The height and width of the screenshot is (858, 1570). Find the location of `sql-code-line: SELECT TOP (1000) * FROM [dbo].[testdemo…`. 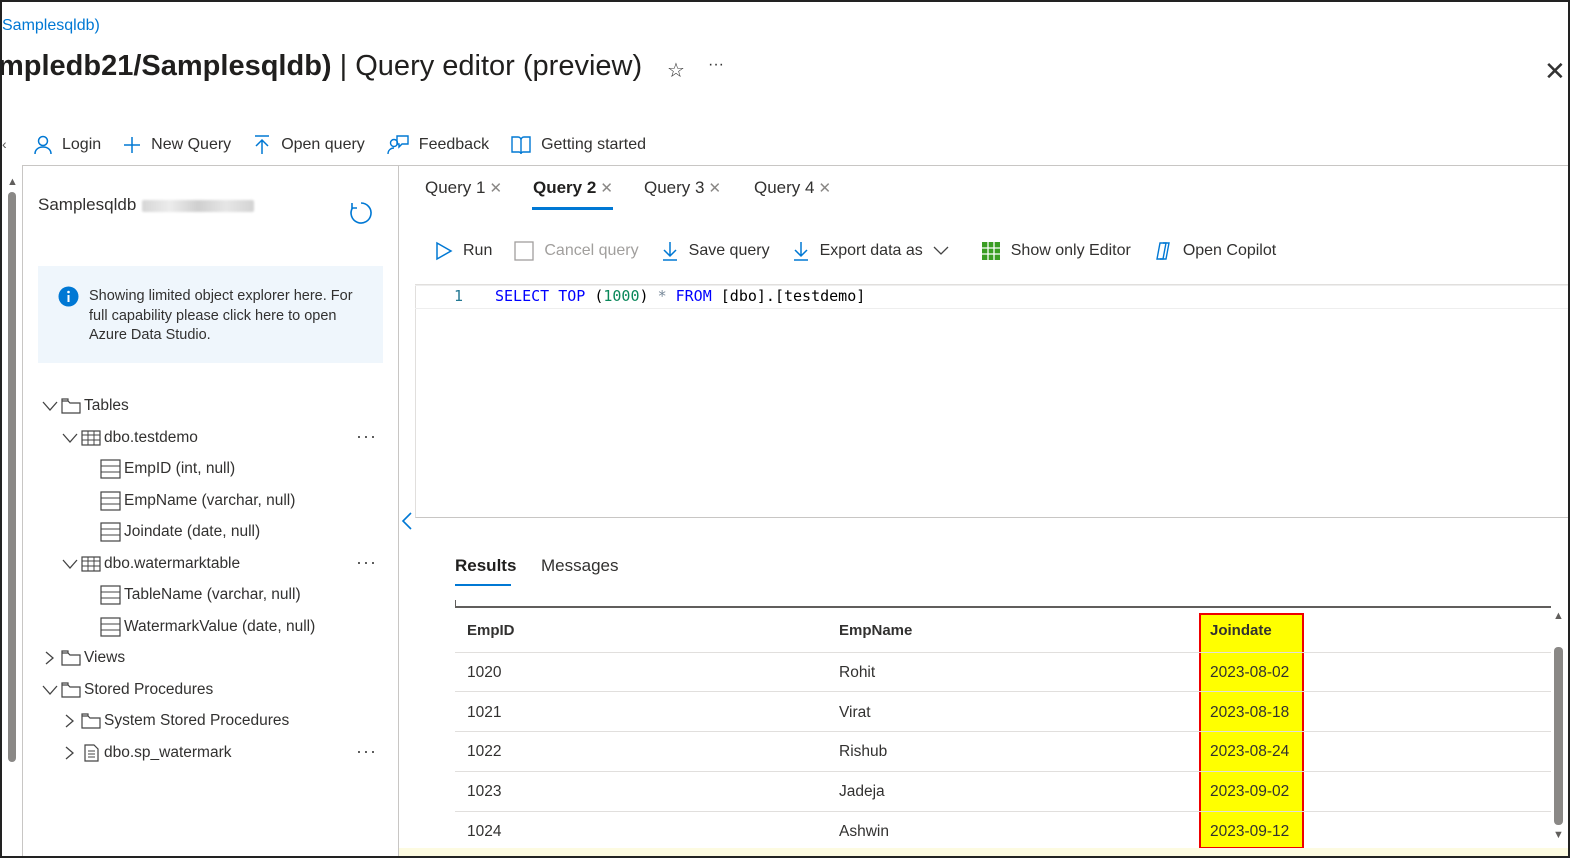

sql-code-line: SELECT TOP (1000) * FROM [dbo].[testdemo… is located at coordinates (680, 296).